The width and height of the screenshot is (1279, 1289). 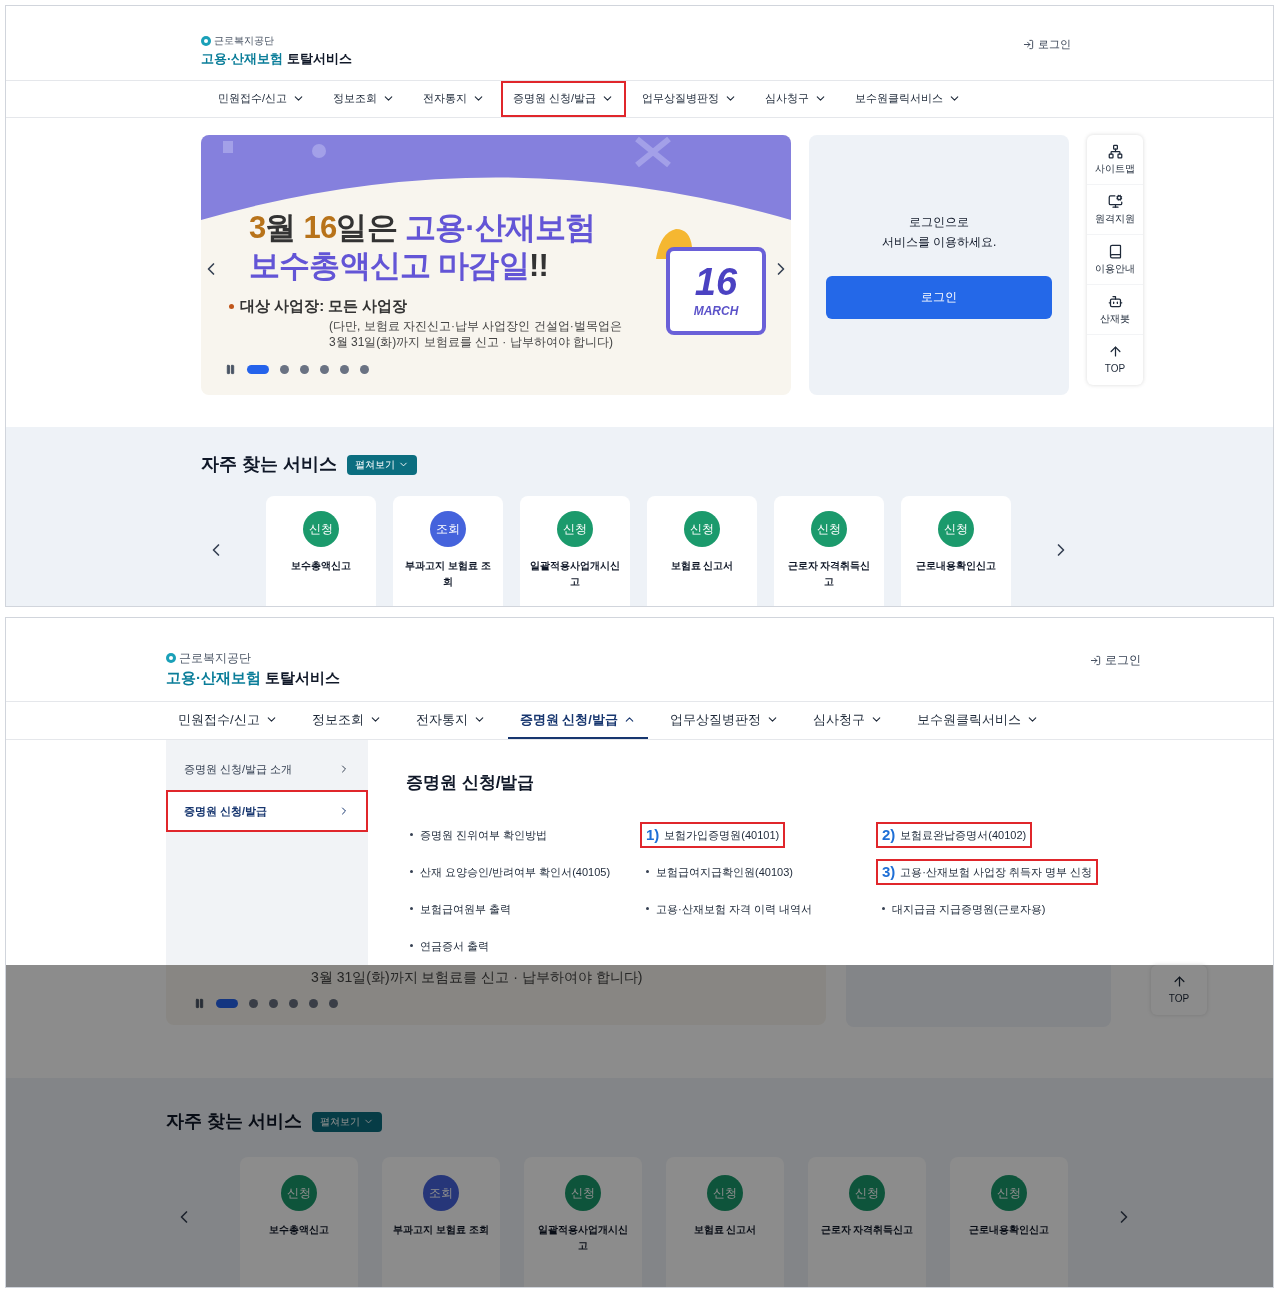 I want to click on org-name: 근로복지공단, so click(x=215, y=658).